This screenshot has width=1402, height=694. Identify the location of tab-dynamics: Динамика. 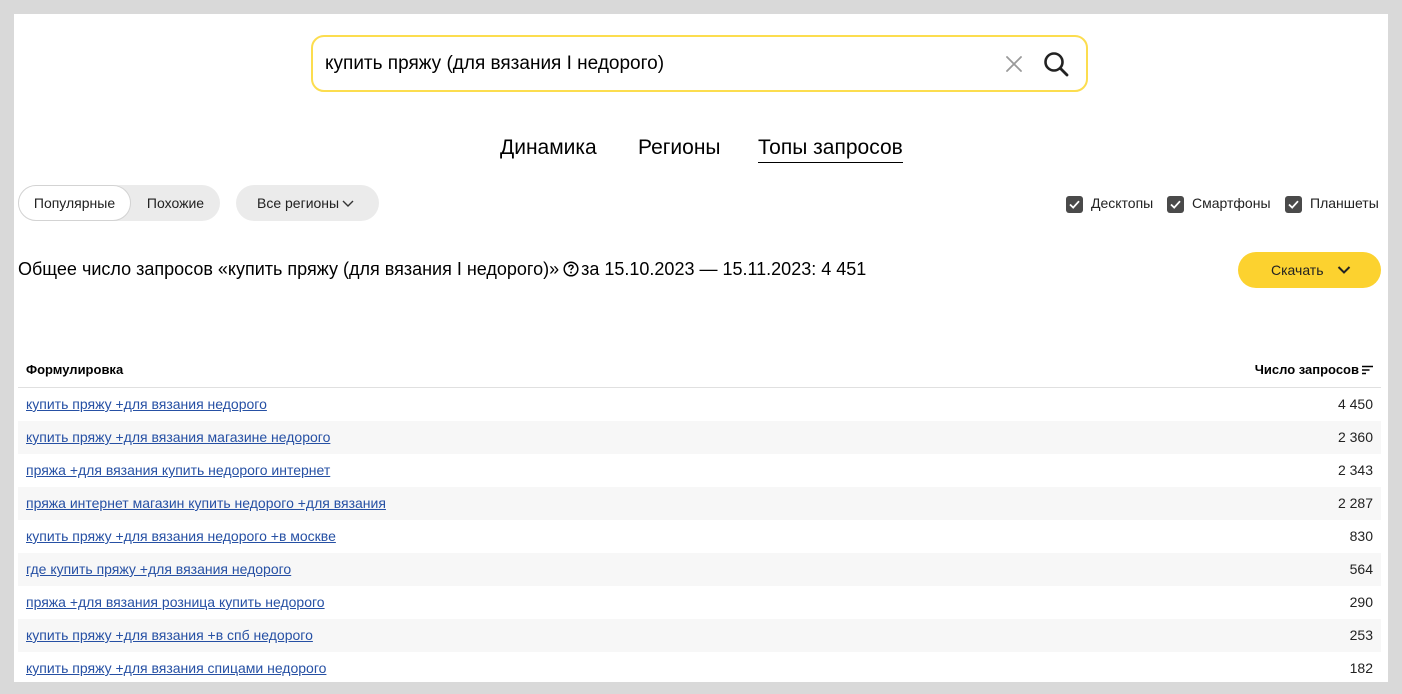
(548, 148).